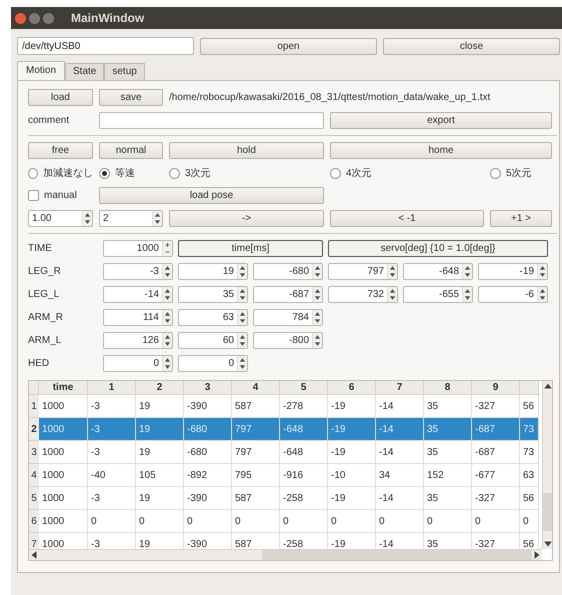  Describe the element at coordinates (246, 150) in the screenshot. I see `mode-button: hold` at that location.